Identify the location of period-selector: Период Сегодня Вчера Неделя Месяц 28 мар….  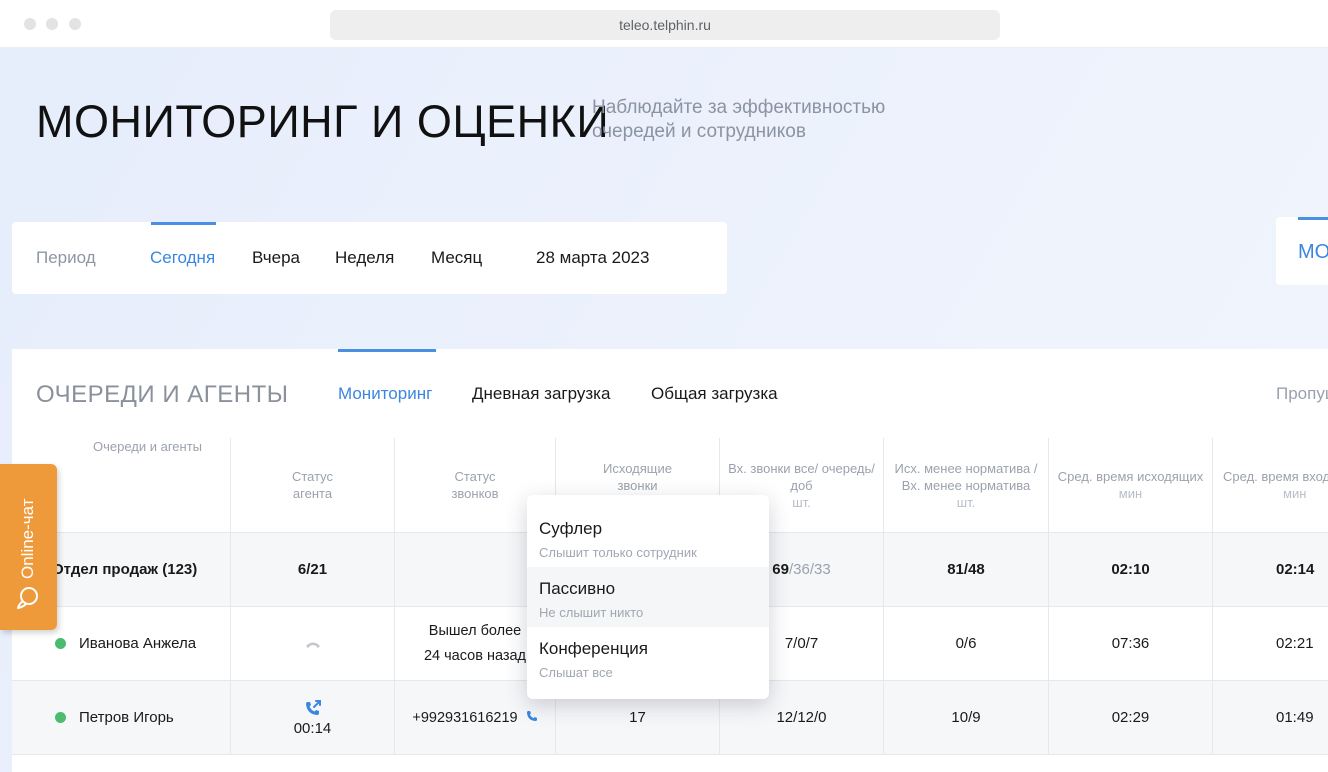
(369, 258).